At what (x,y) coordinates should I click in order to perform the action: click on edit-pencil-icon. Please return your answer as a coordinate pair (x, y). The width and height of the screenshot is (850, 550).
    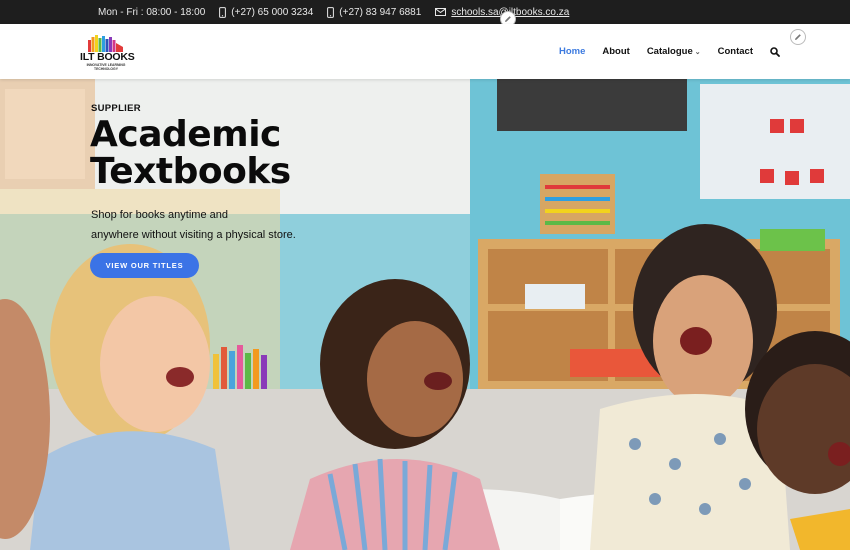
    Looking at the image, I should click on (798, 37).